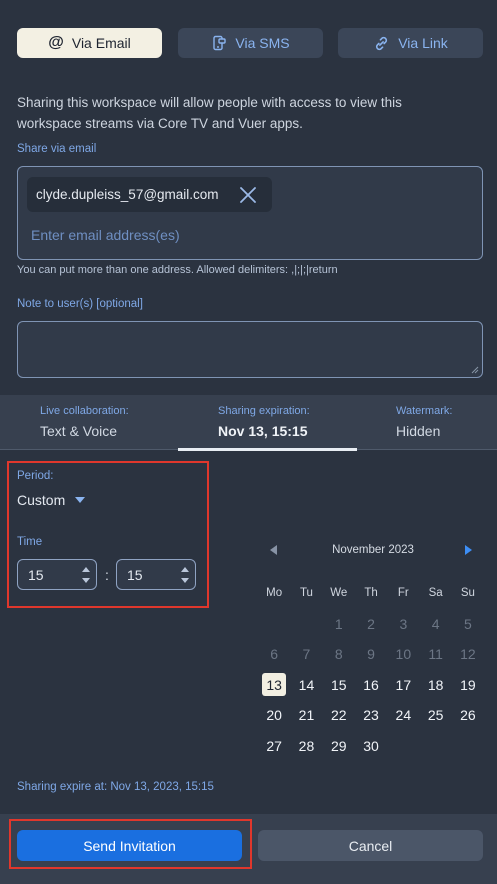  What do you see at coordinates (371, 685) in the screenshot?
I see `calendar-day: 16` at bounding box center [371, 685].